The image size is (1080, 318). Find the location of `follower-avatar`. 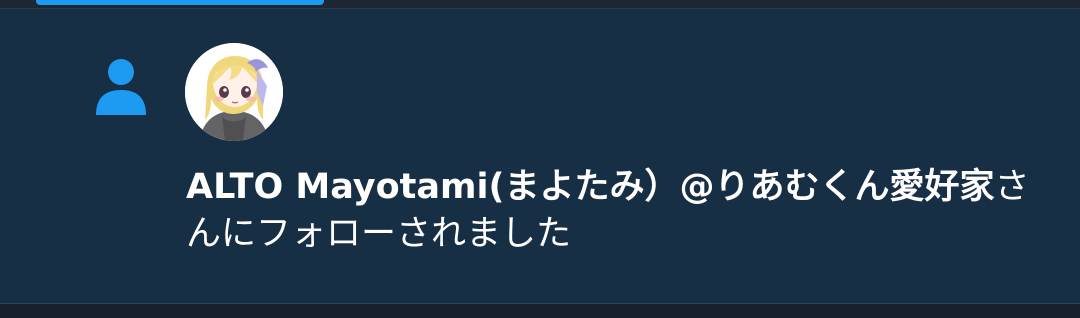

follower-avatar is located at coordinates (234, 92).